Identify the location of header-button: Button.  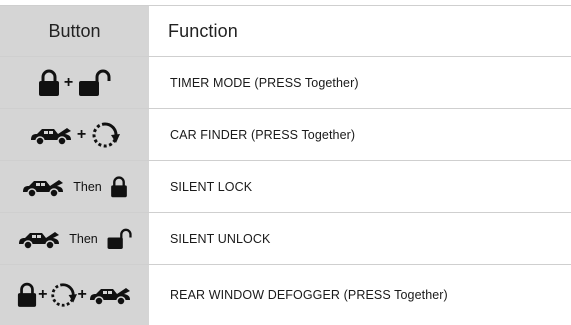
(75, 31).